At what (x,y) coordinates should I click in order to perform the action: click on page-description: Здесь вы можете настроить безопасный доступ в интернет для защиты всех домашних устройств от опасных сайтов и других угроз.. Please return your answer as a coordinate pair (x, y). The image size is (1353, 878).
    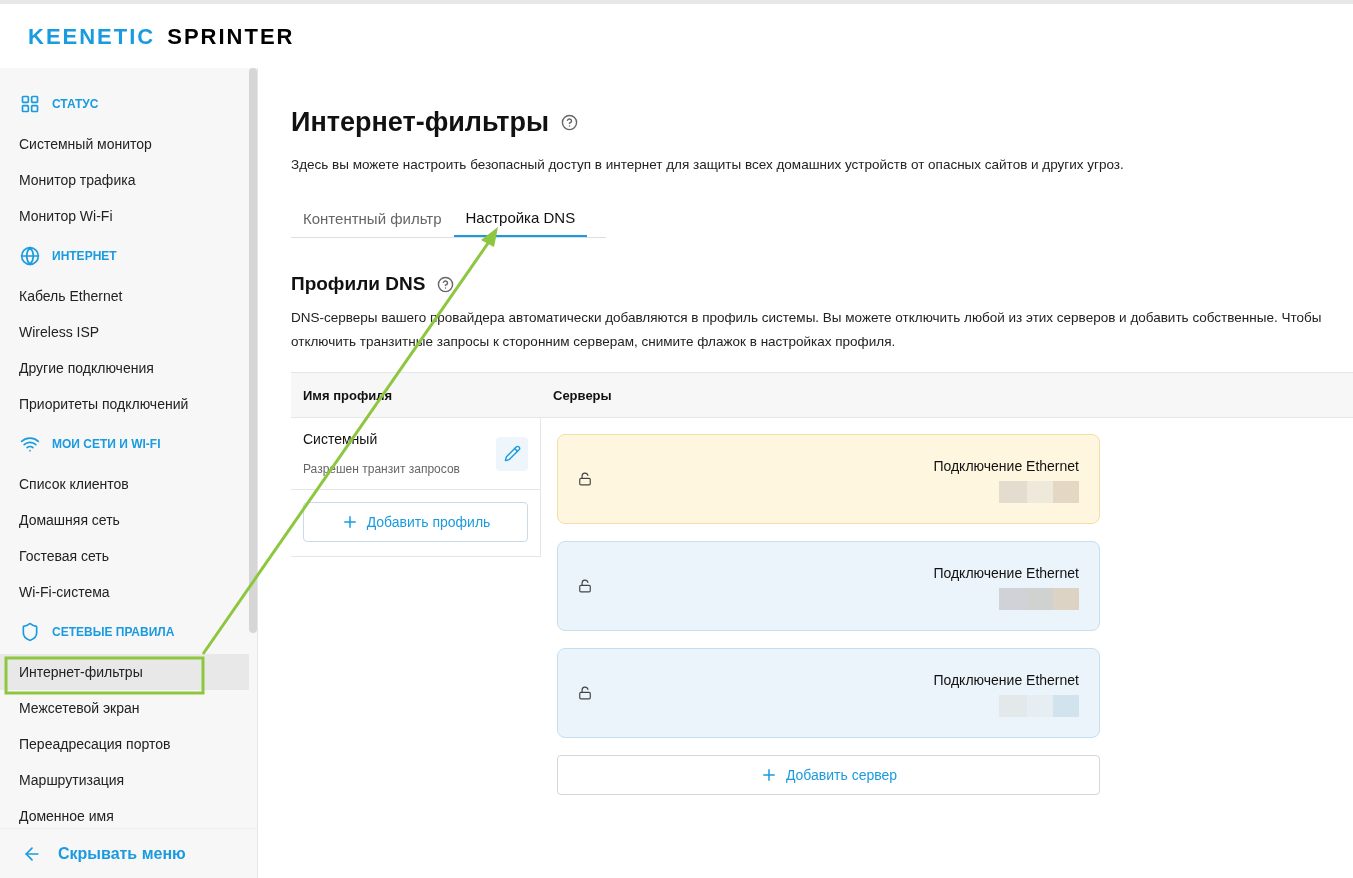
    Looking at the image, I should click on (708, 164).